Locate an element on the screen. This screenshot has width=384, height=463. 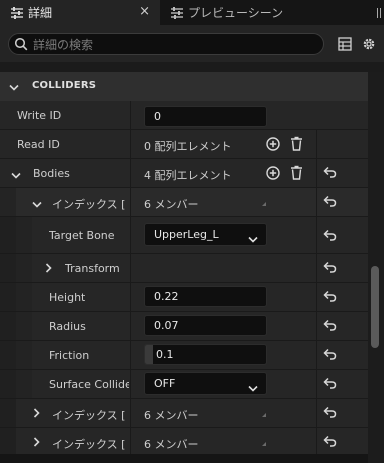
surface-collider-label: Surface Collider is located at coordinates (89, 384).